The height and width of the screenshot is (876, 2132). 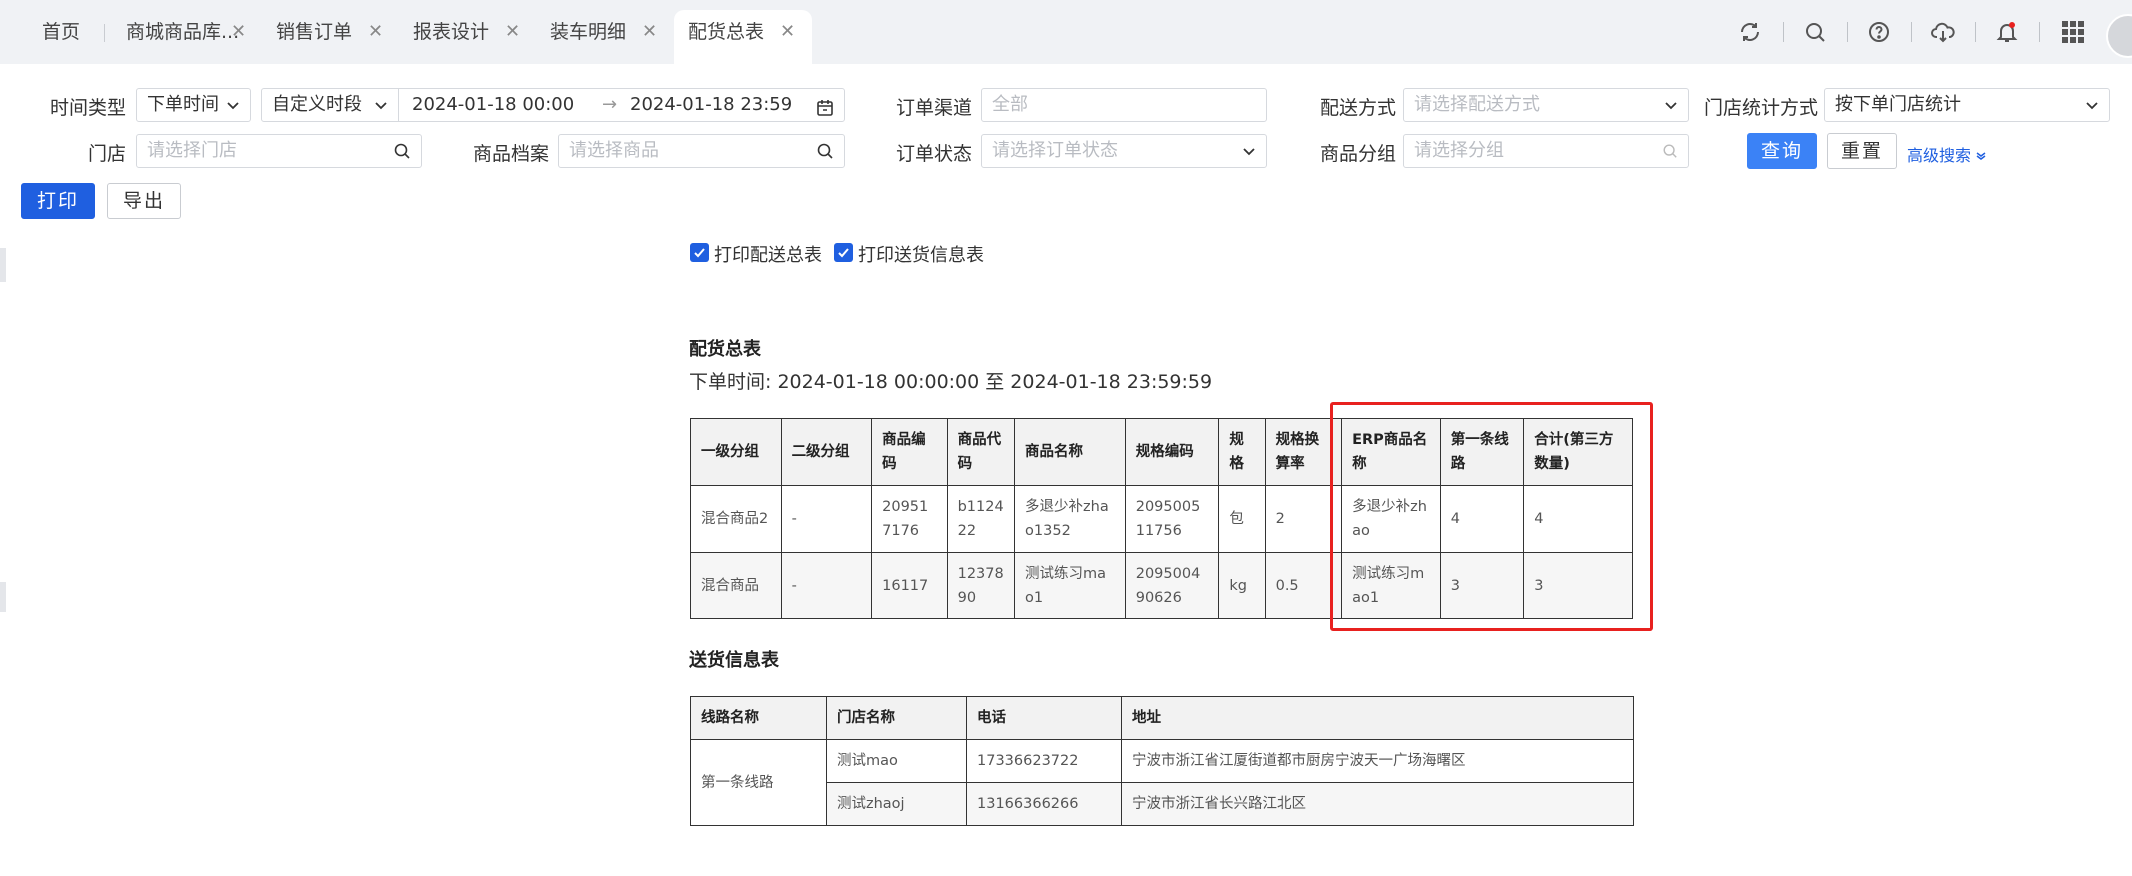 What do you see at coordinates (183, 104) in the screenshot?
I see `time-type-value: 下单时间` at bounding box center [183, 104].